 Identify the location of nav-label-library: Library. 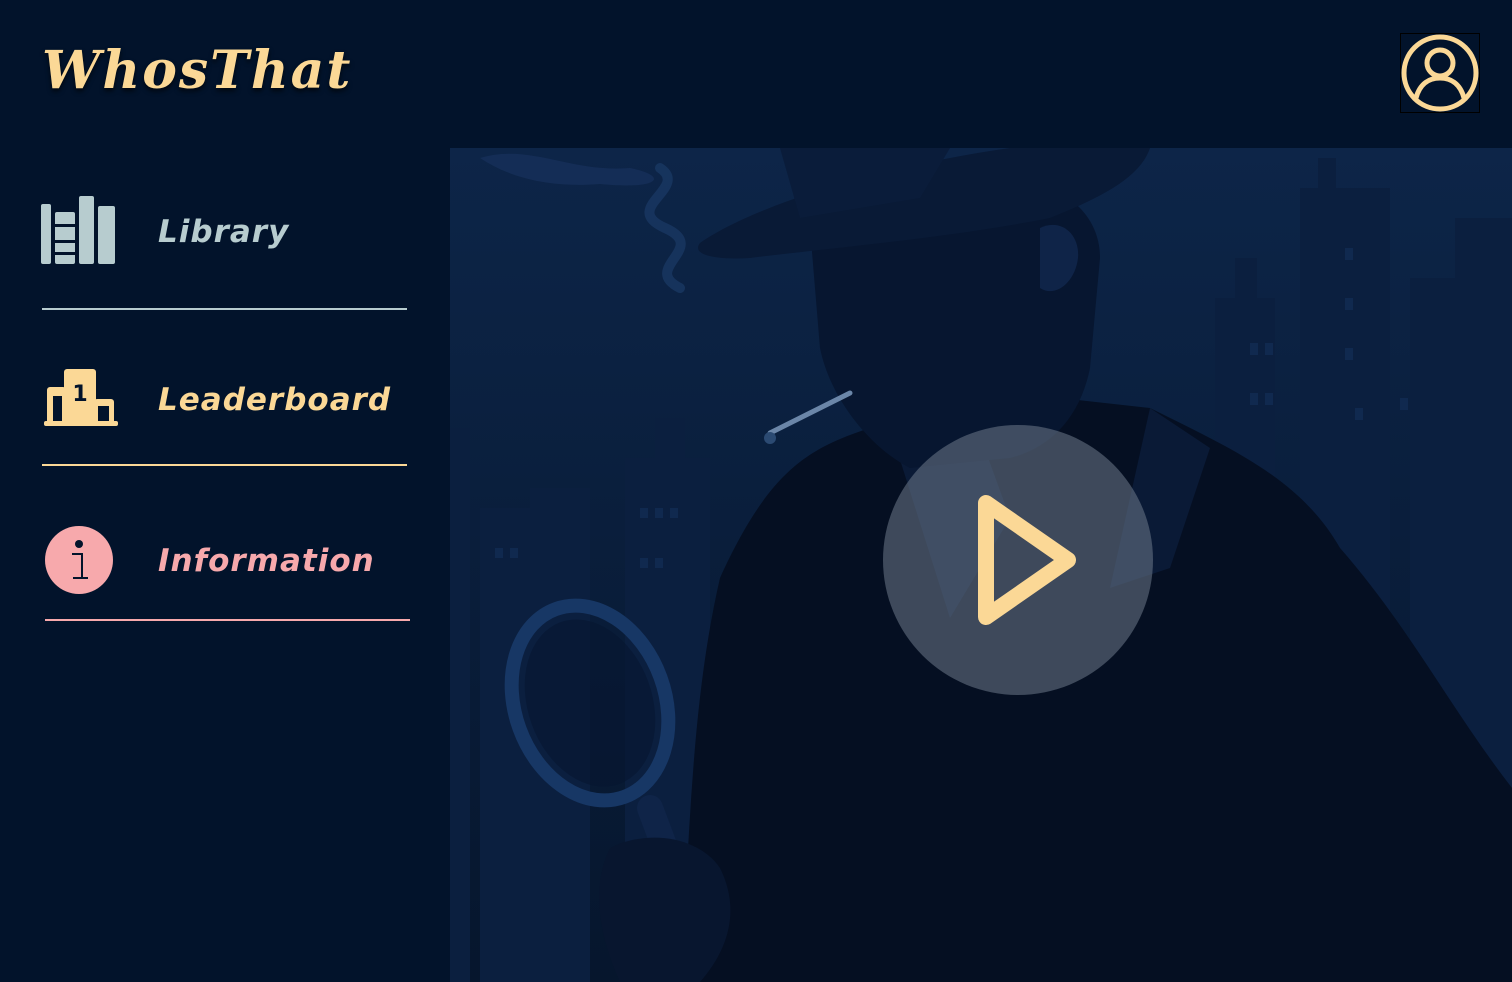
(224, 232).